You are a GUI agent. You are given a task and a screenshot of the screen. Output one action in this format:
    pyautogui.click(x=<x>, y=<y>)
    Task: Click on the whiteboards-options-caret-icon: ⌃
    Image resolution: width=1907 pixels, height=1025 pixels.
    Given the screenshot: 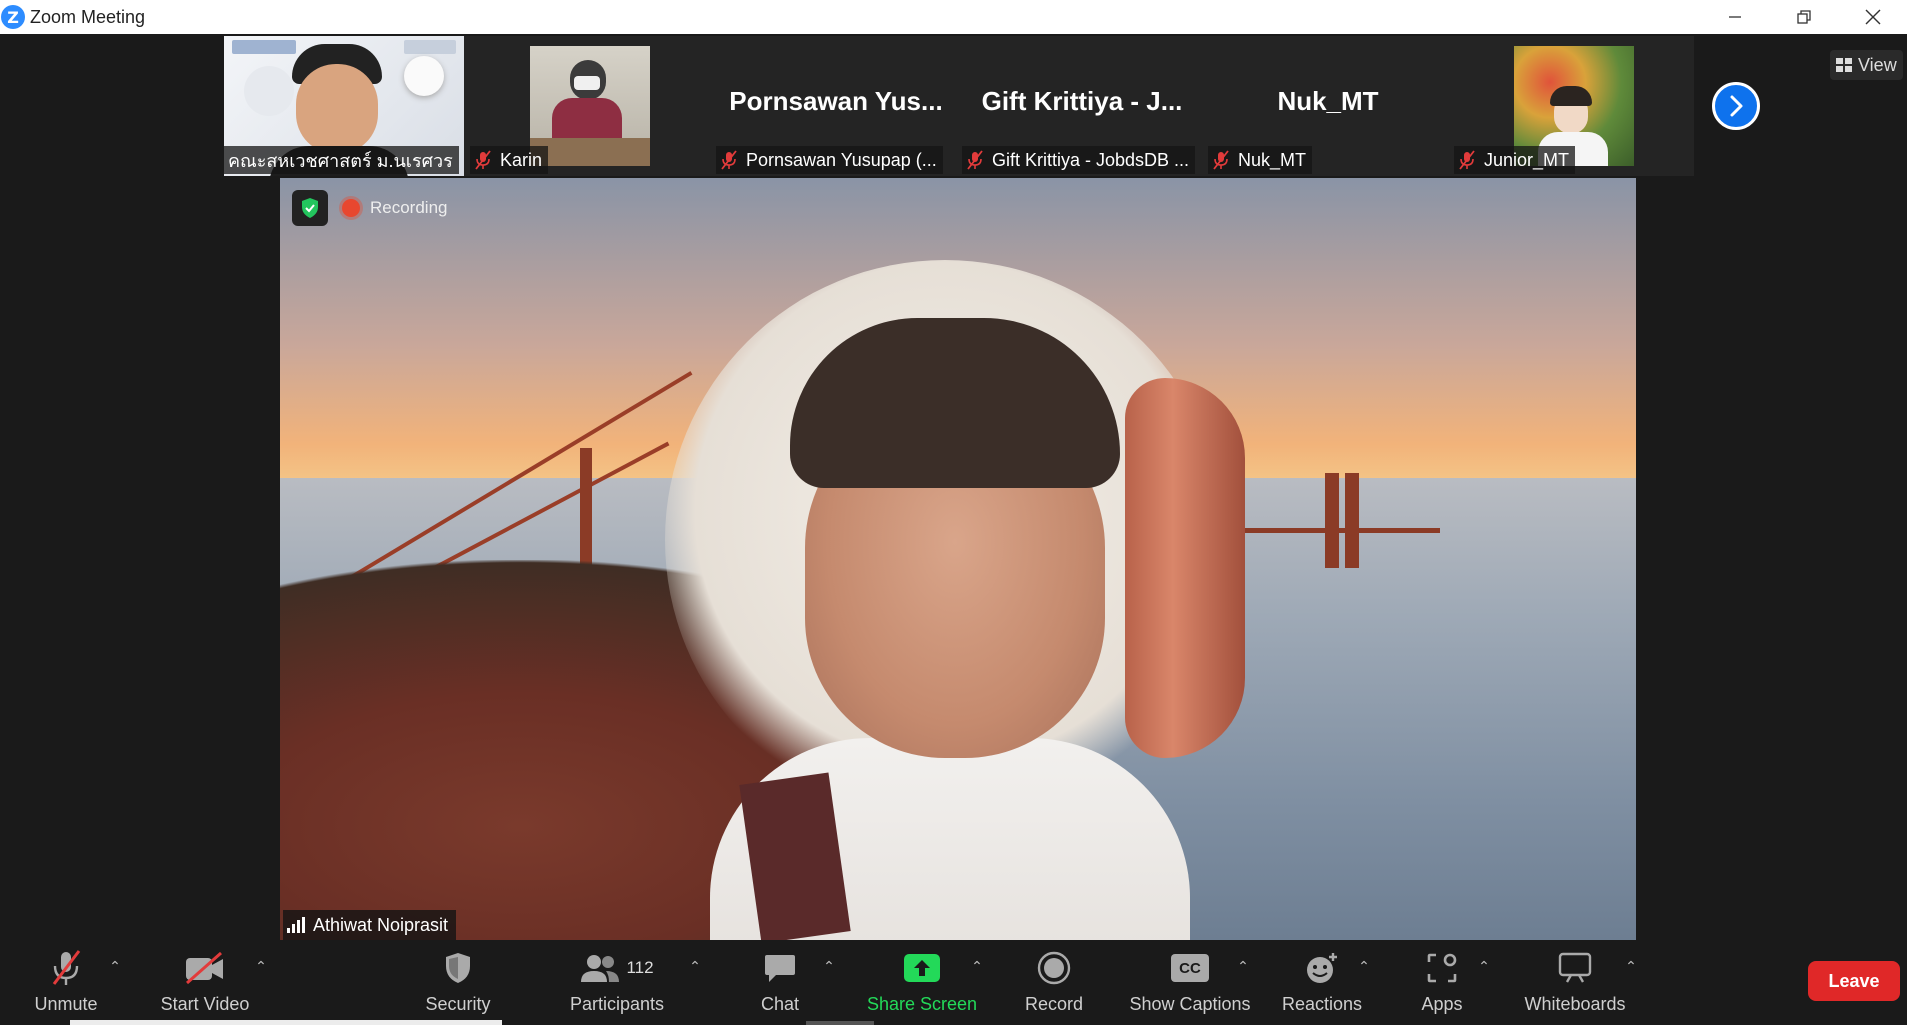 What is the action you would take?
    pyautogui.click(x=1631, y=966)
    